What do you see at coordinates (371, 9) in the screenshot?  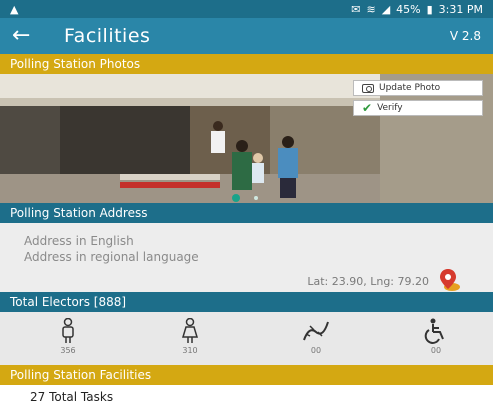 I see `wifi-icon: ≋` at bounding box center [371, 9].